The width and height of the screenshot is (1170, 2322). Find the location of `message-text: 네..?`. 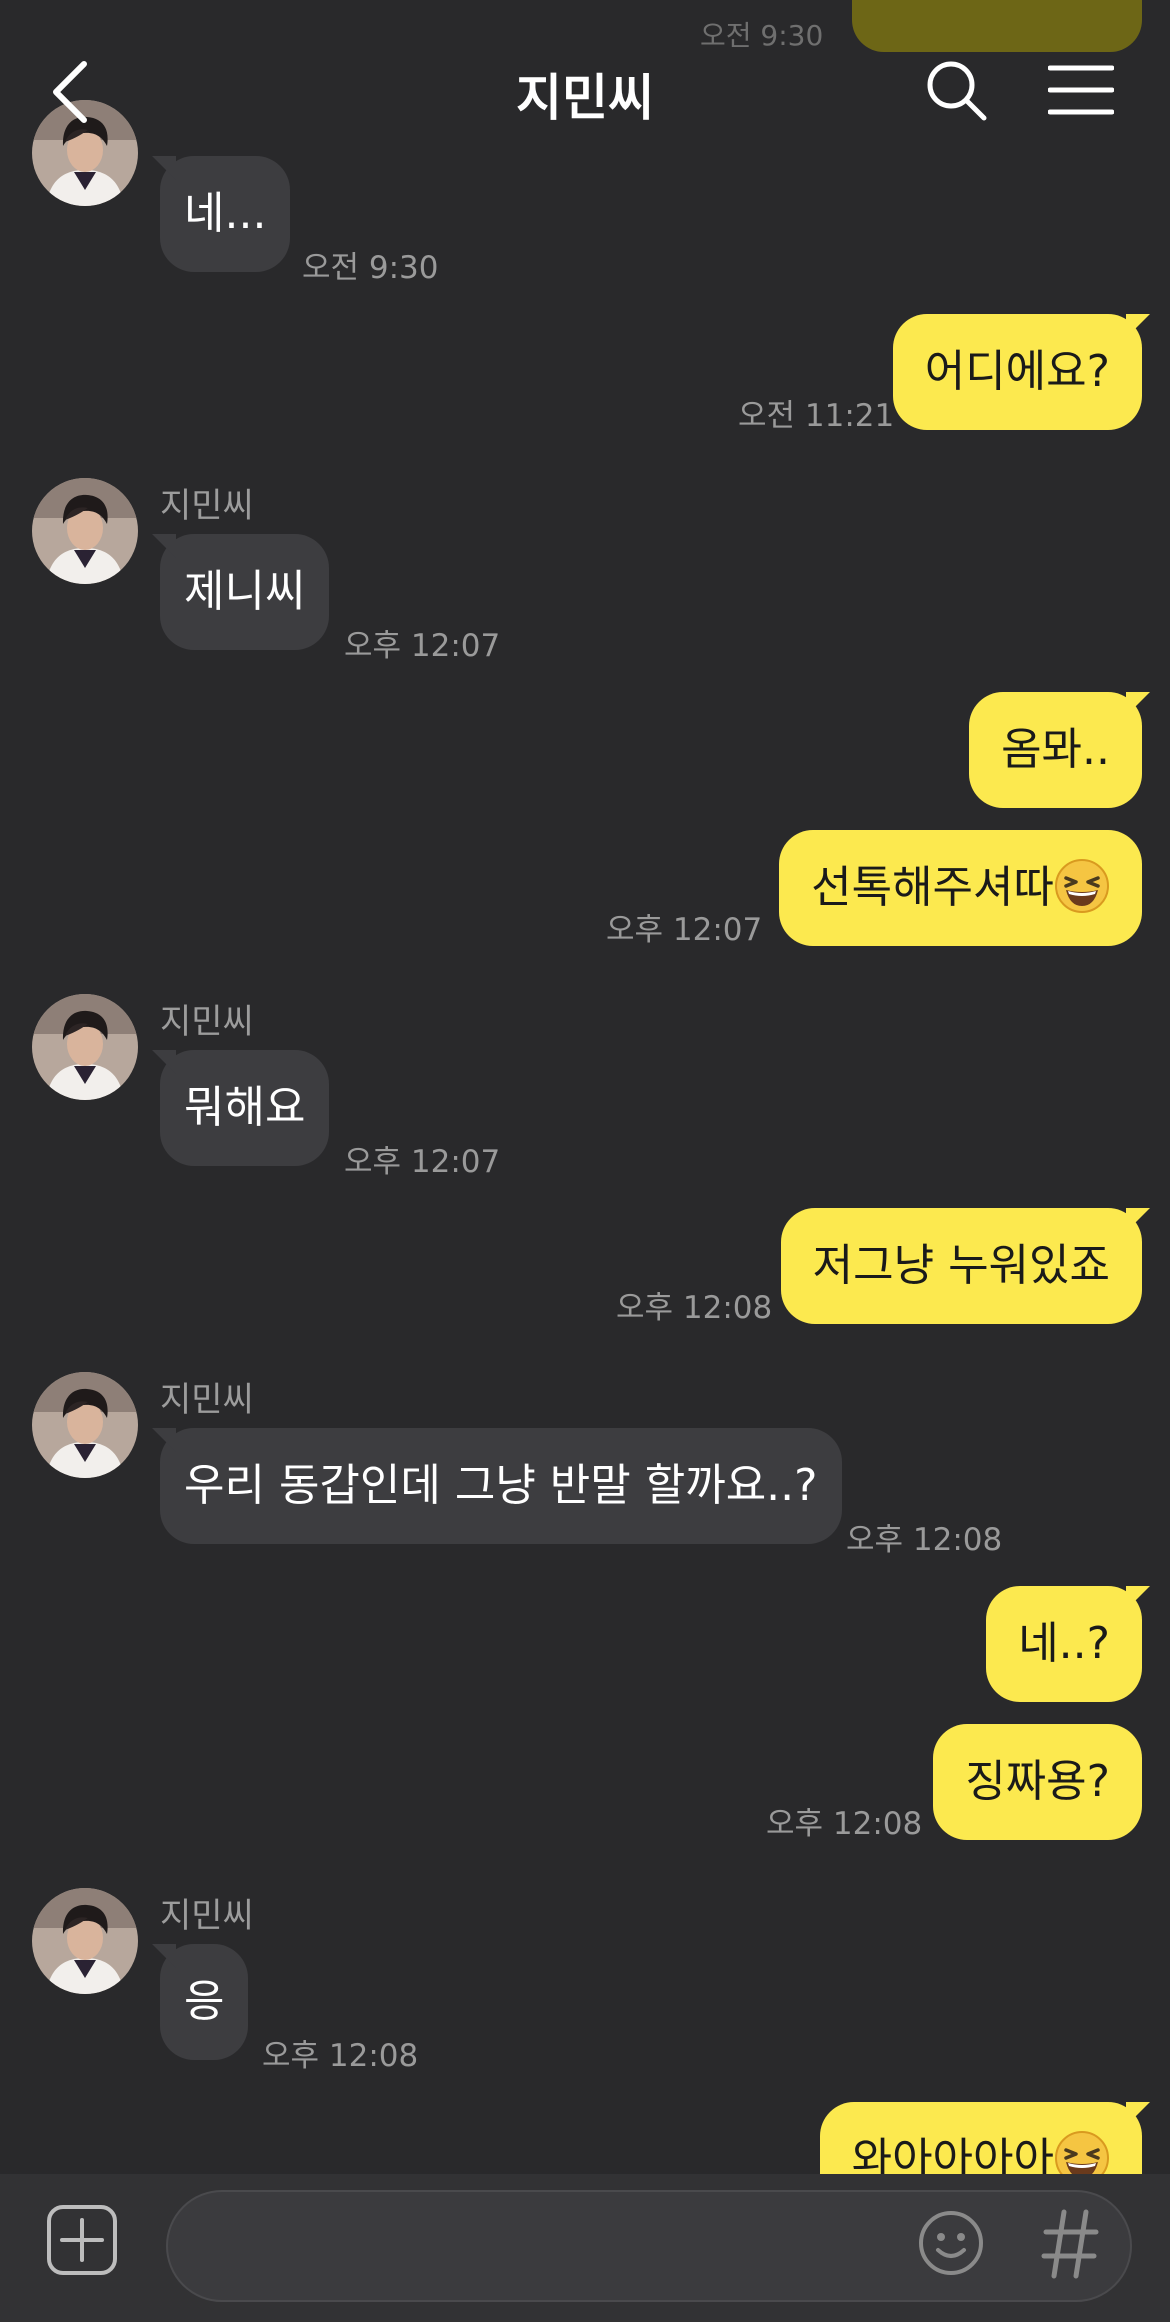

message-text: 네..? is located at coordinates (1064, 1643).